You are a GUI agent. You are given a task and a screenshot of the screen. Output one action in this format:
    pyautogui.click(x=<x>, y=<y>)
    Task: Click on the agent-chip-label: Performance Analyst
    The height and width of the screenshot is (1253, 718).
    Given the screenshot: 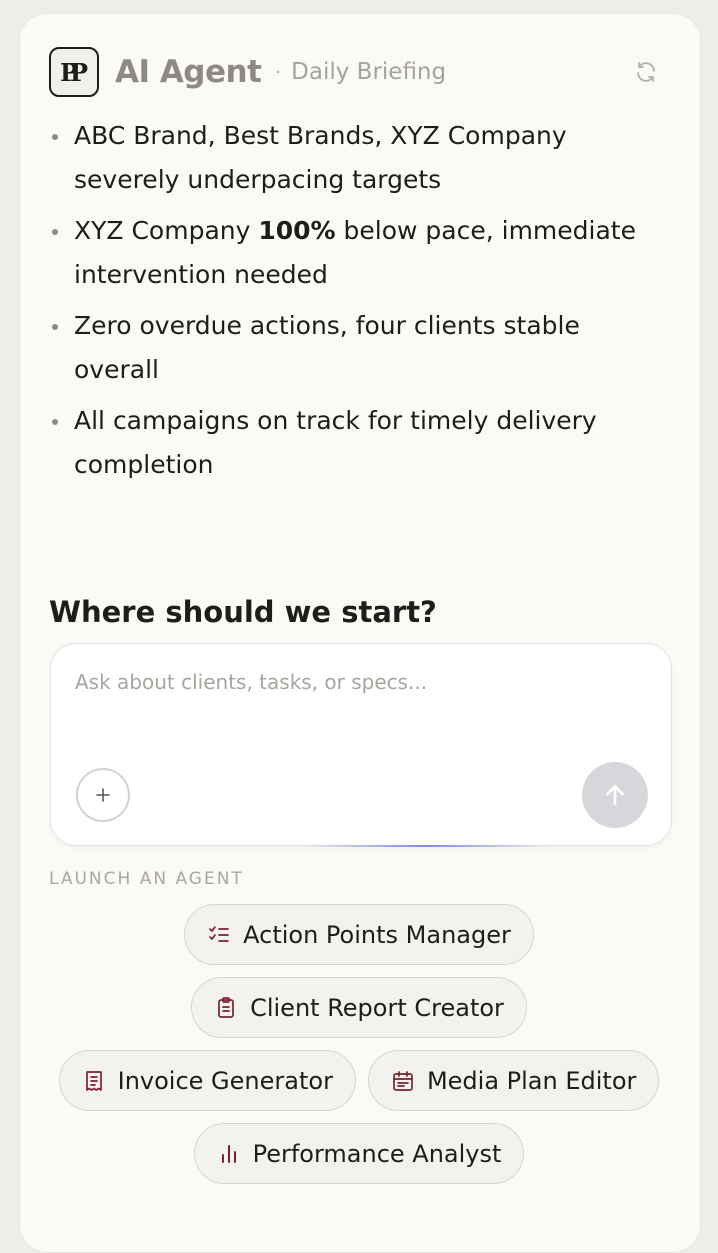 What is the action you would take?
    pyautogui.click(x=377, y=1153)
    